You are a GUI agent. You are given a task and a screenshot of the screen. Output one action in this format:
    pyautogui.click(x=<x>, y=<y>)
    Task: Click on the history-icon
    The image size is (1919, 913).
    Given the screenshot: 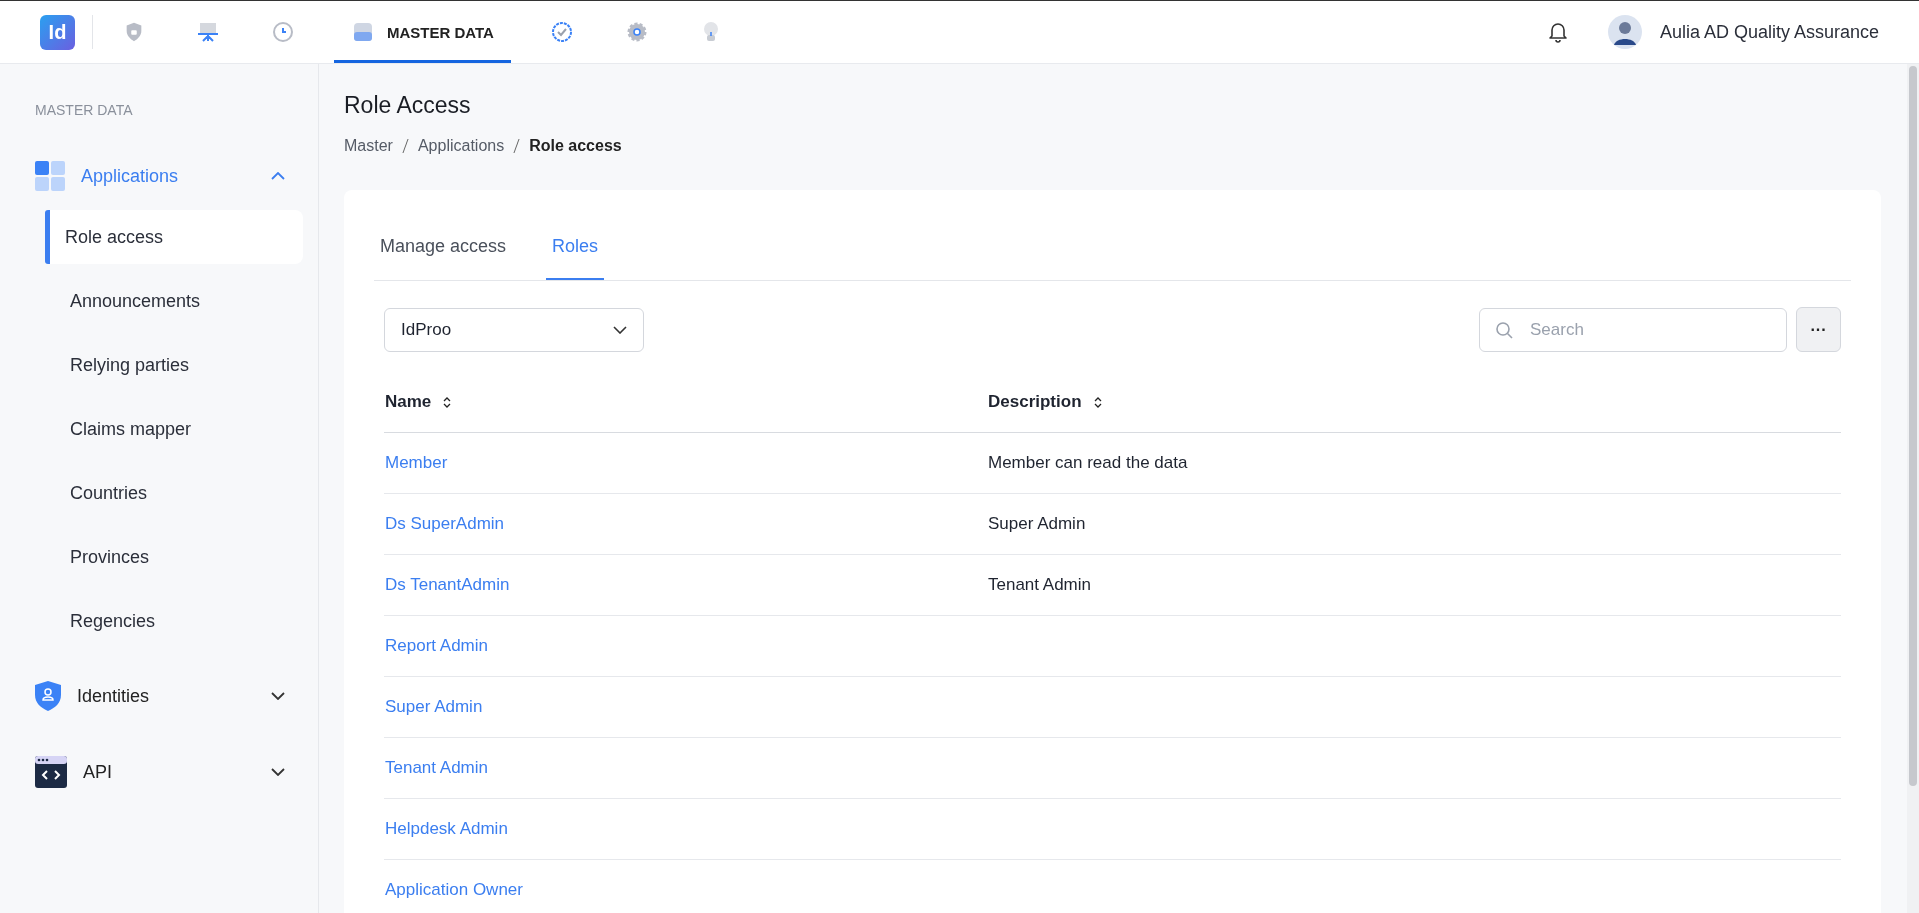 What is the action you would take?
    pyautogui.click(x=283, y=32)
    